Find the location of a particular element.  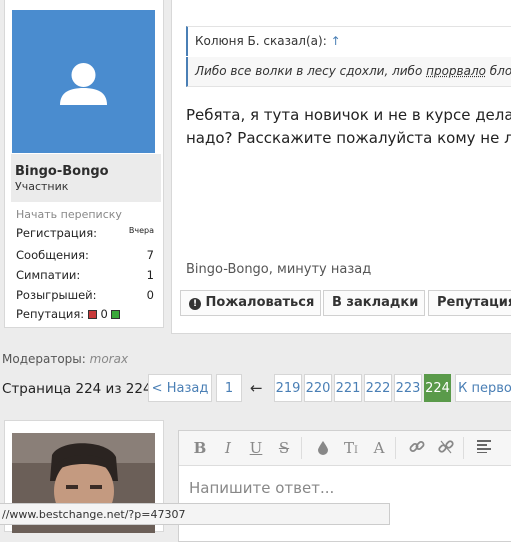

message-line: надо? Расскажите пожалуйста кому не лен is located at coordinates (348, 138).